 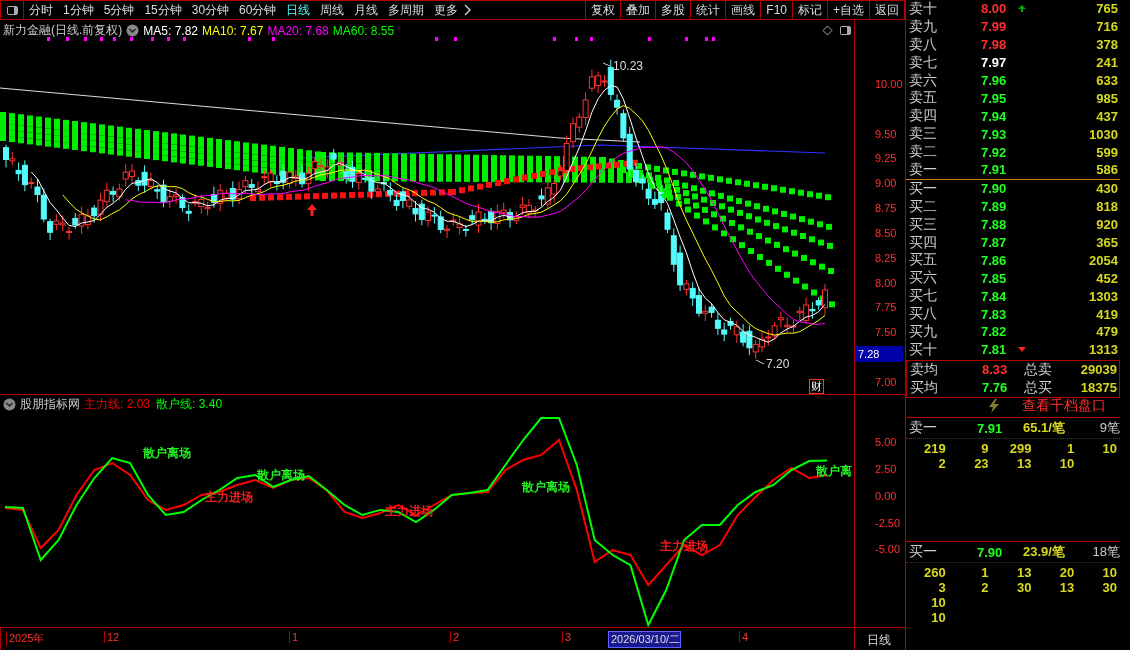 What do you see at coordinates (886, 233) in the screenshot?
I see `axis-tick-label: 8.50` at bounding box center [886, 233].